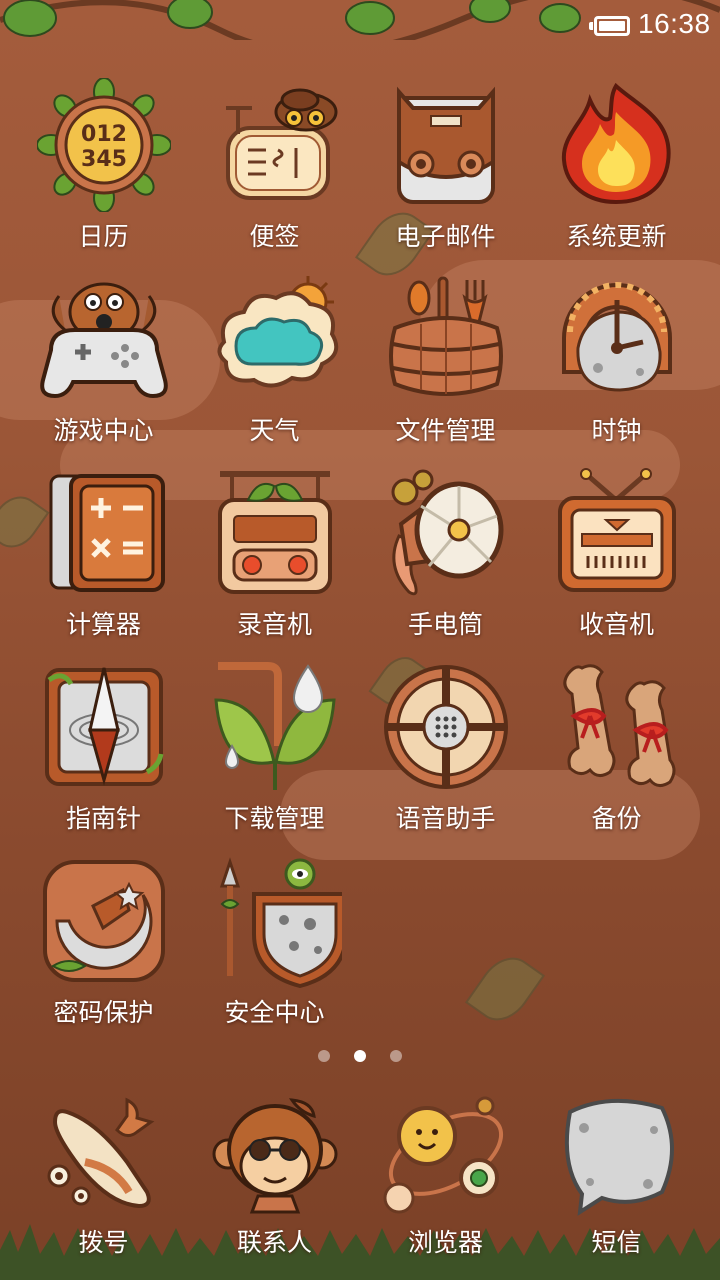  Describe the element at coordinates (103, 340) in the screenshot. I see `gamepad-dog-icon` at that location.